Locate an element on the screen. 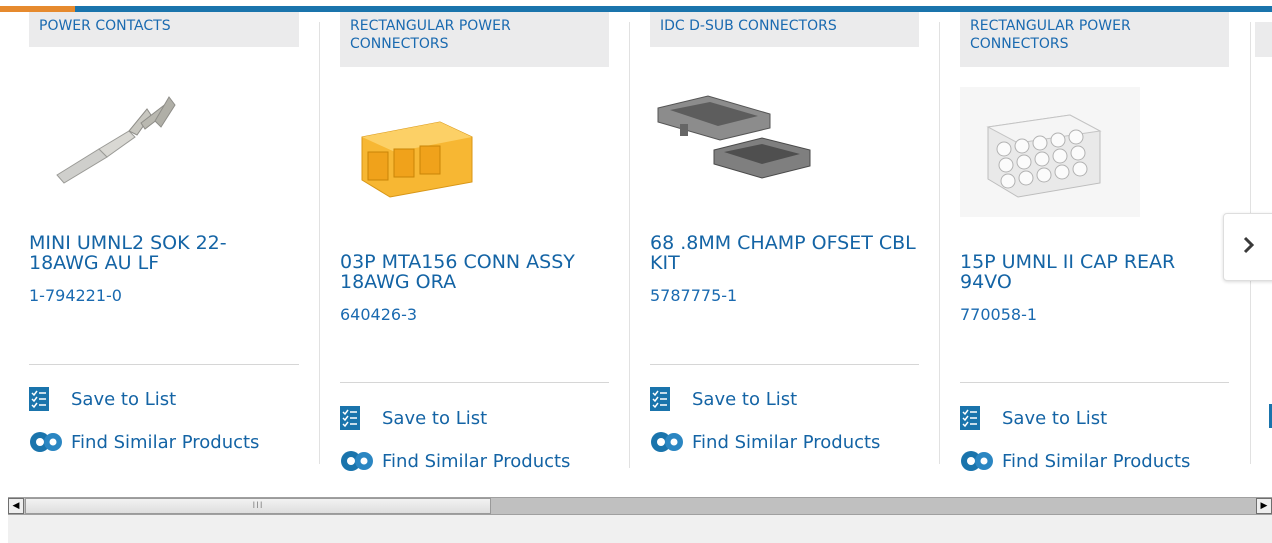  dsub-connector-image is located at coordinates (734, 137).